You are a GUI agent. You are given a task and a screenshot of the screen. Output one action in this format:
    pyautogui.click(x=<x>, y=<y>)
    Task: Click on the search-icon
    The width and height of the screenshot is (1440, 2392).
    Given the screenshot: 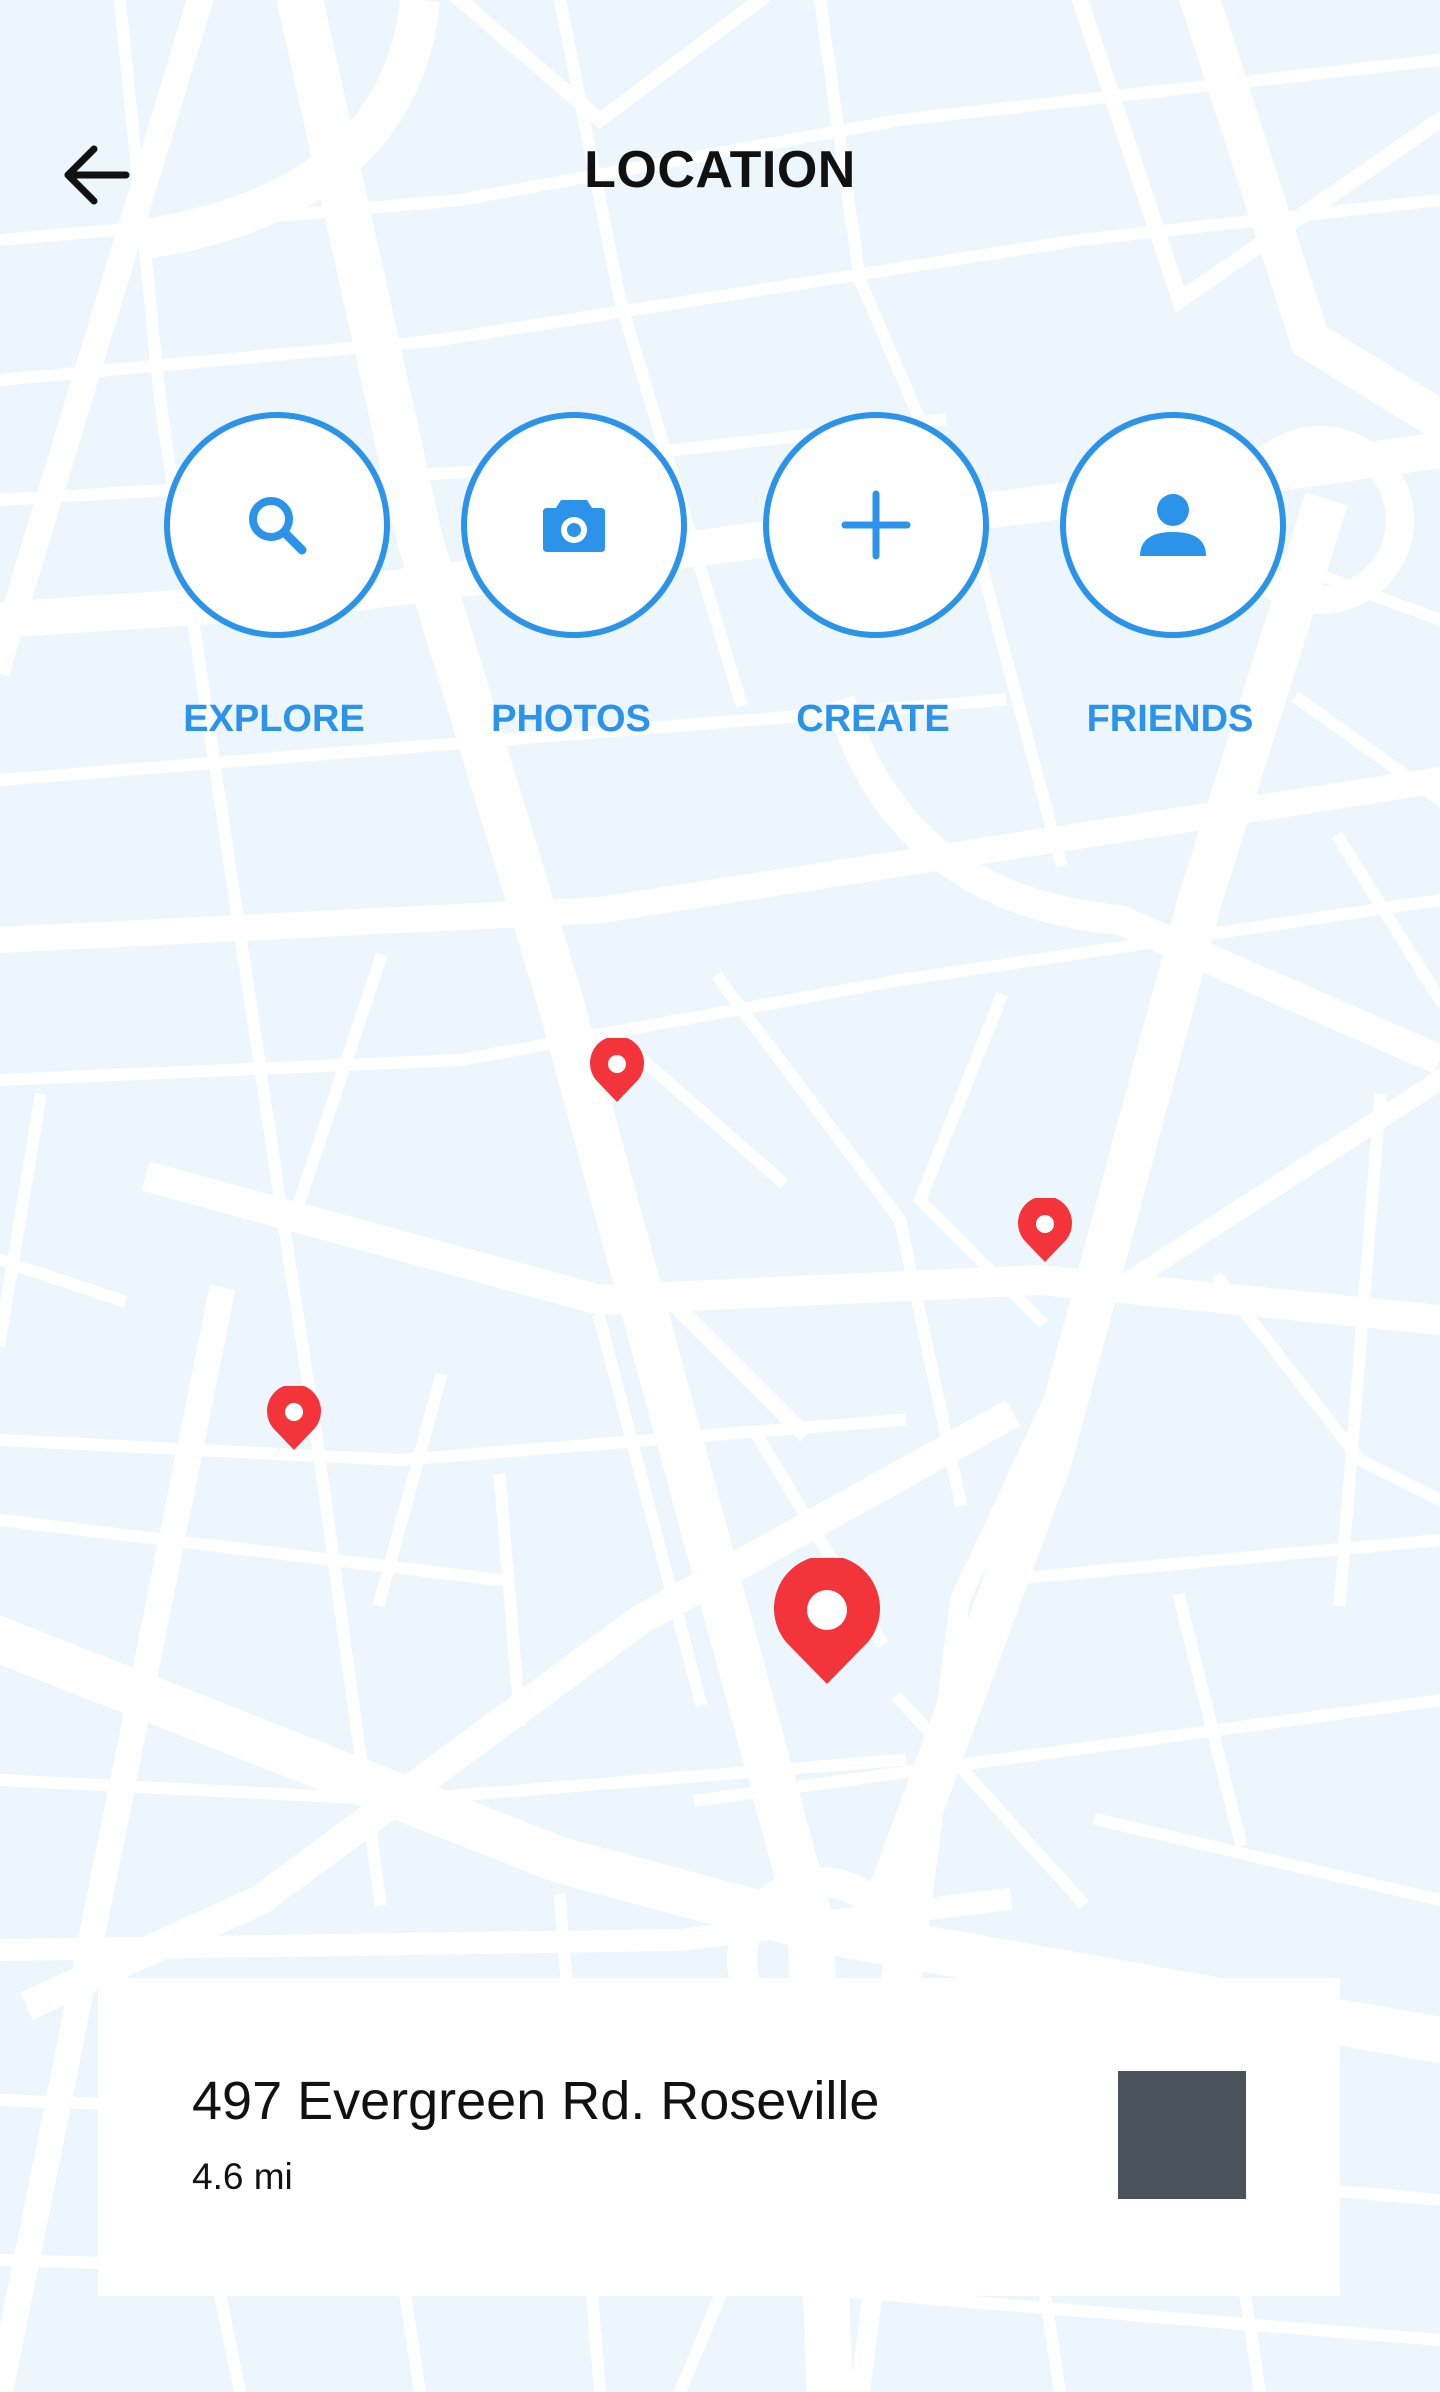 What is the action you would take?
    pyautogui.click(x=278, y=526)
    